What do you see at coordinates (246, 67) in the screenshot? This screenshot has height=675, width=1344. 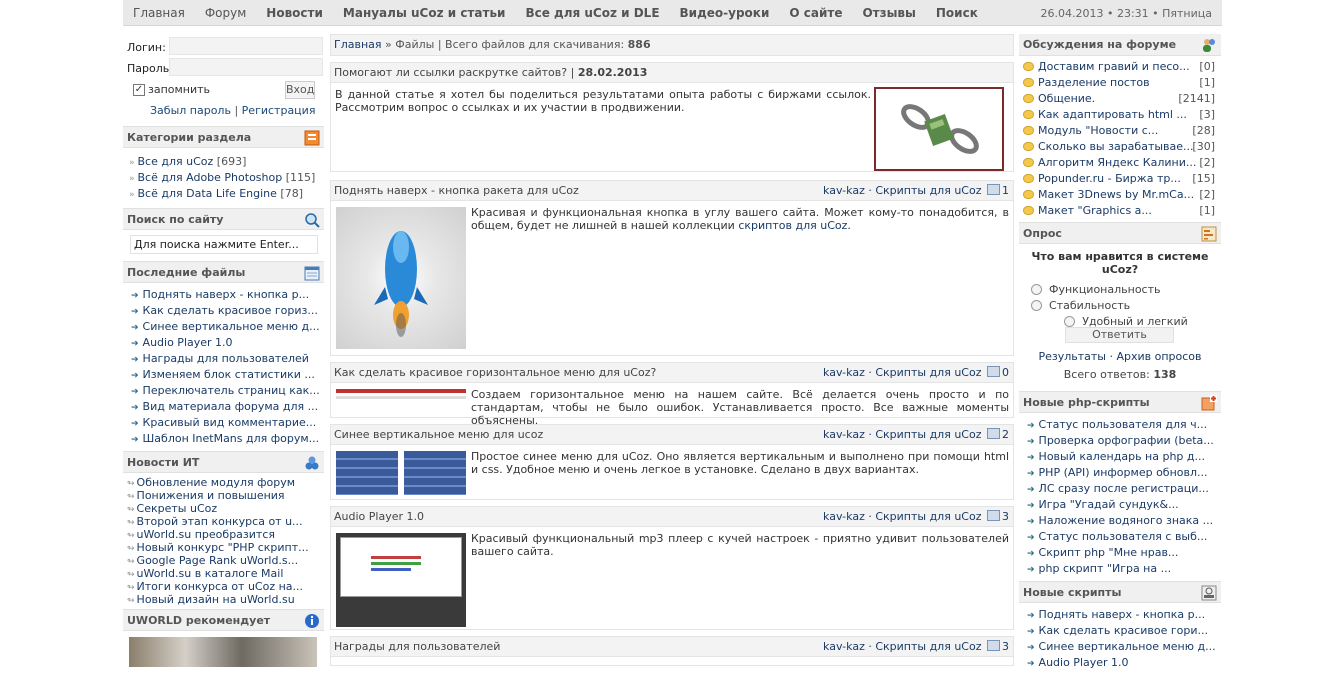 I see `password-input` at bounding box center [246, 67].